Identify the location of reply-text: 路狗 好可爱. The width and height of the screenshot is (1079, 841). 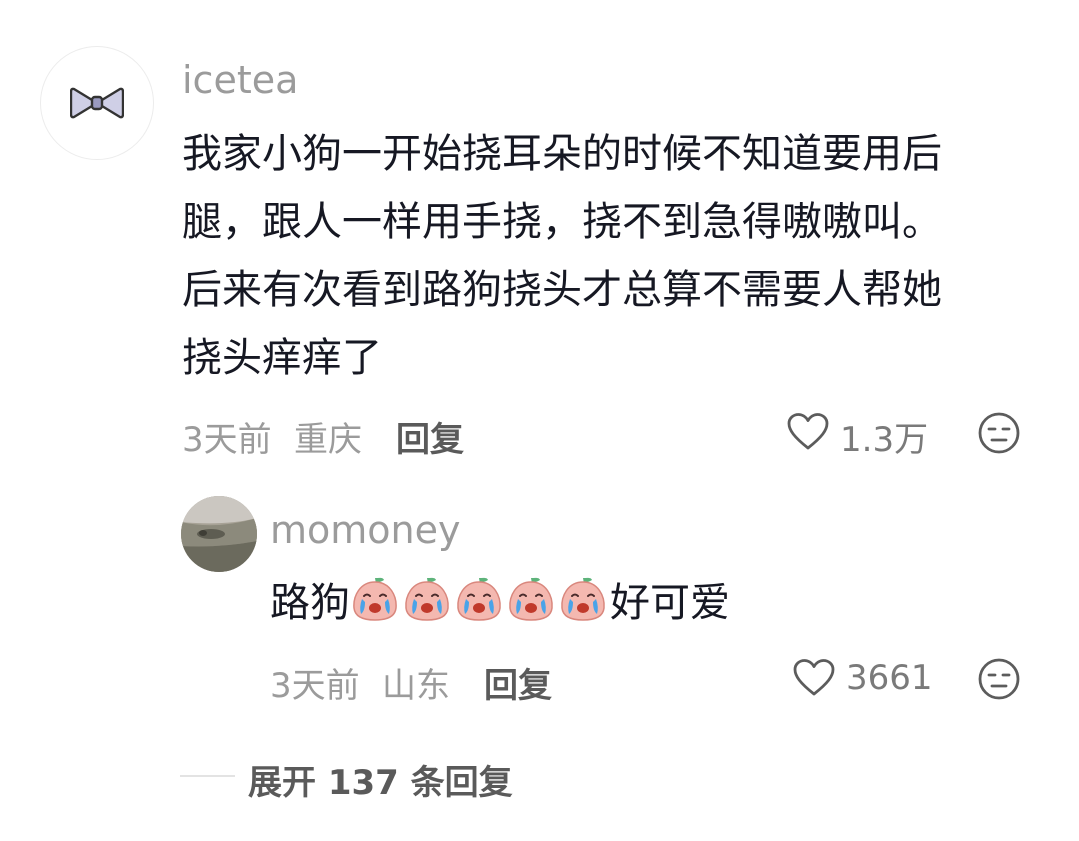
(500, 603).